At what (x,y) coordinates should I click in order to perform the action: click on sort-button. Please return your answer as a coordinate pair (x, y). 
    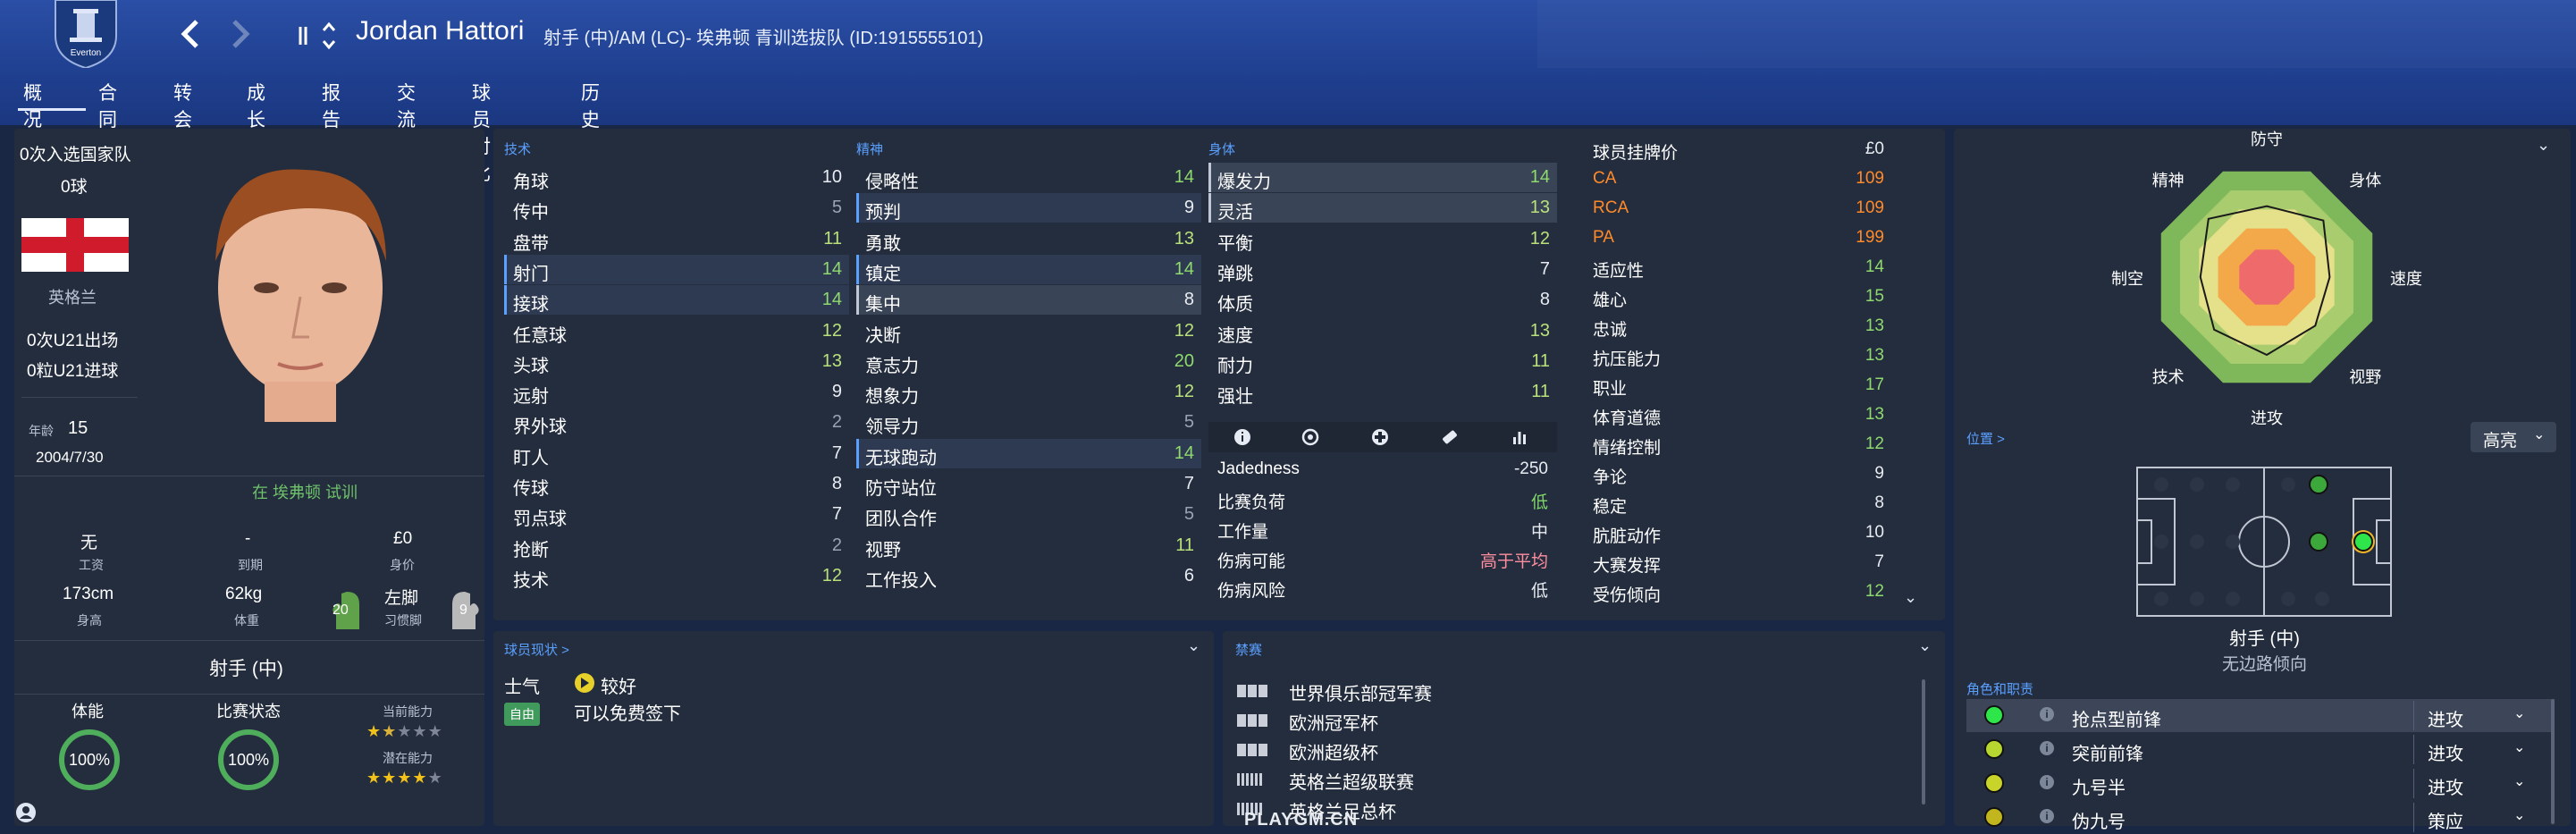
    Looking at the image, I should click on (319, 38).